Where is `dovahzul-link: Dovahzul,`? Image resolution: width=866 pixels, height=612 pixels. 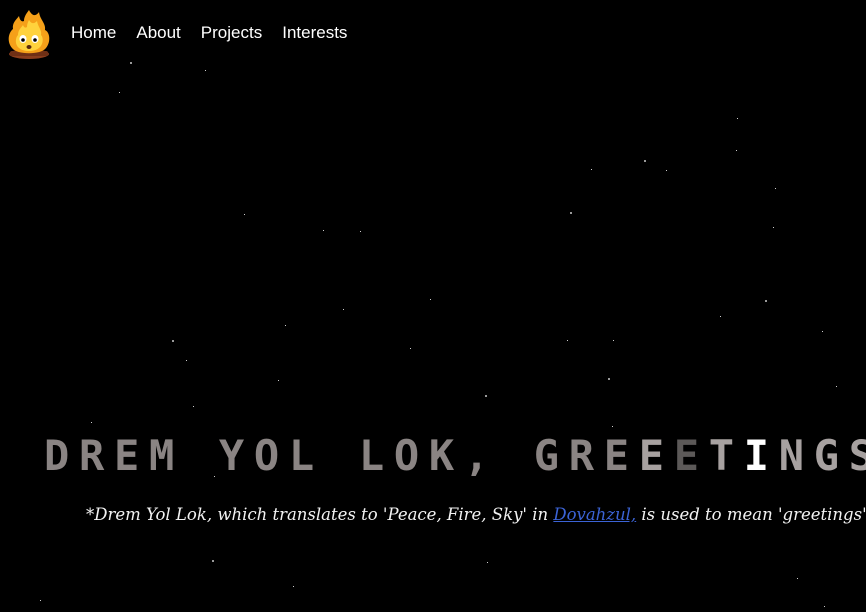
dovahzul-link: Dovahzul, is located at coordinates (594, 514).